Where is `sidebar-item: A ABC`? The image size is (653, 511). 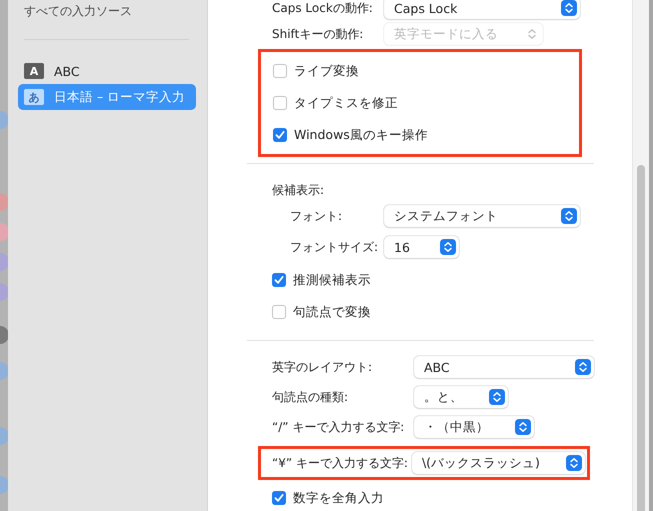
sidebar-item: A ABC is located at coordinates (107, 71).